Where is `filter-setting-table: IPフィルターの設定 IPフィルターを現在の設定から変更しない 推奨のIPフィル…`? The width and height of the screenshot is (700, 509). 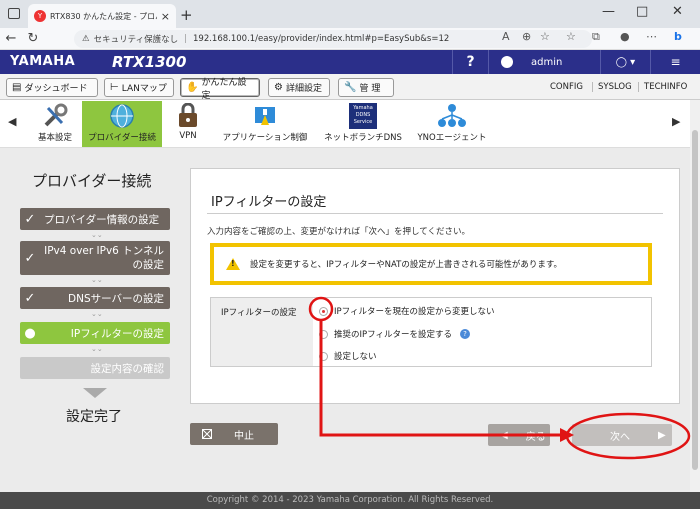 filter-setting-table: IPフィルターの設定 IPフィルターを現在の設定から変更しない 推奨のIPフィル… is located at coordinates (431, 332).